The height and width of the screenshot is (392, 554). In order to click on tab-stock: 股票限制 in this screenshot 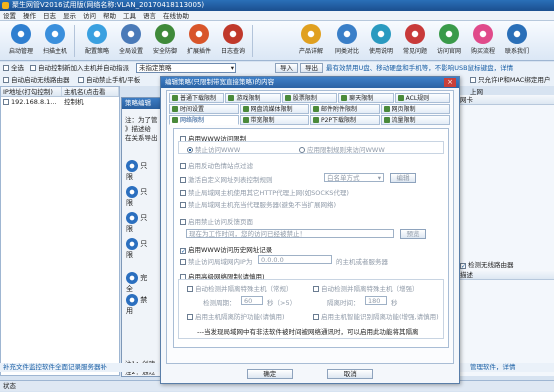, I will do `click(309, 98)`.